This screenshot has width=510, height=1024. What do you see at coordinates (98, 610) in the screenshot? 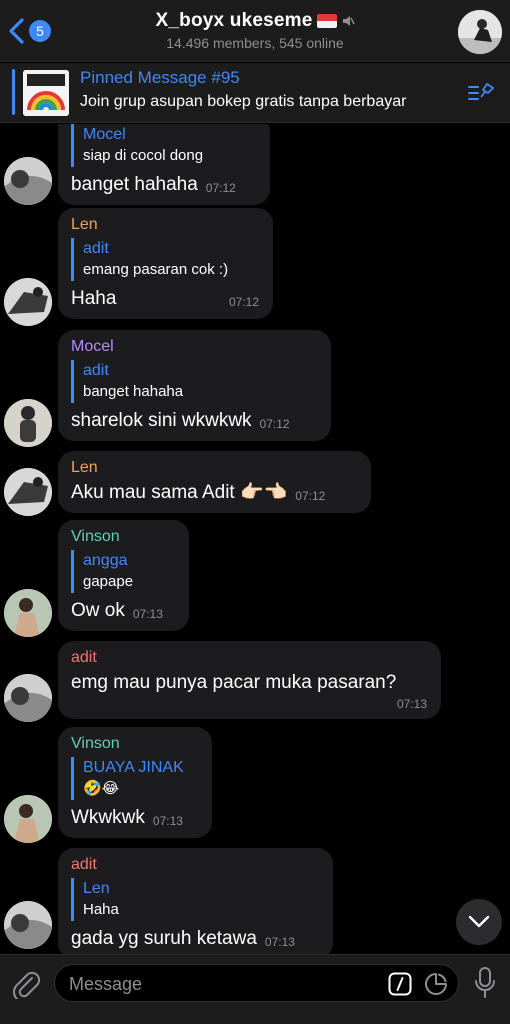
I see `message-text: Ow ok` at bounding box center [98, 610].